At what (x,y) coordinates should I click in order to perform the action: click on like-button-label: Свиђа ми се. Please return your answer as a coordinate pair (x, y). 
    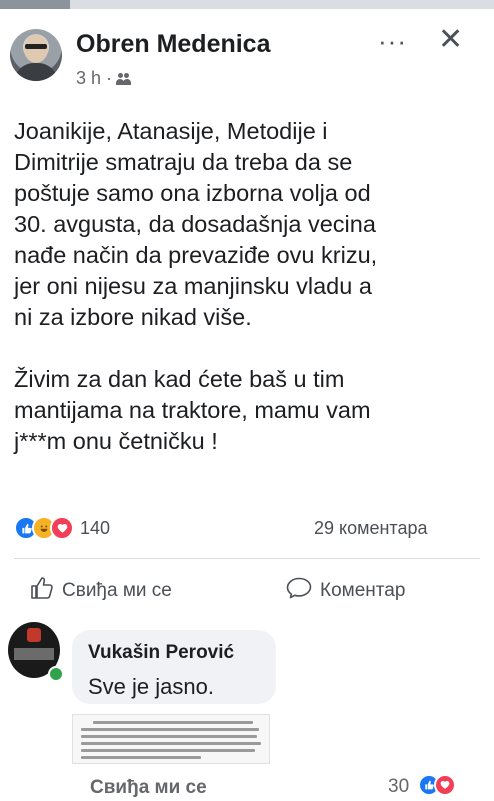
    Looking at the image, I should click on (117, 590).